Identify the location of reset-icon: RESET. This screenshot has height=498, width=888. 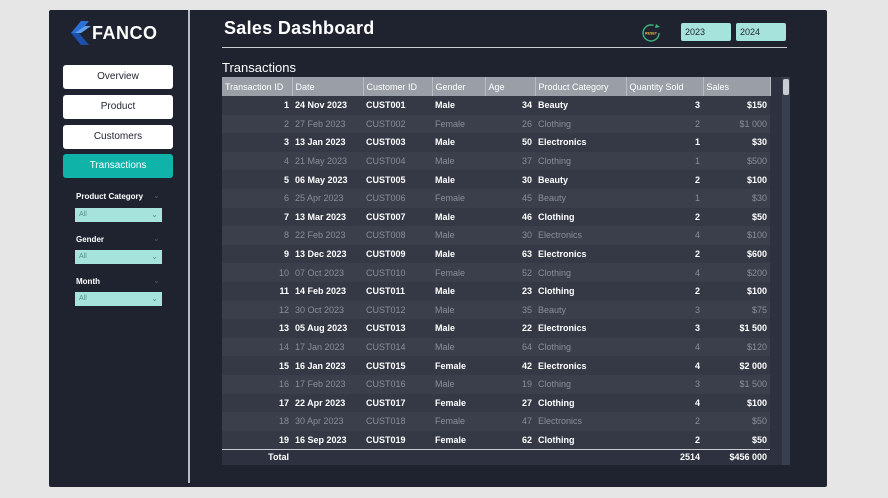
(651, 33).